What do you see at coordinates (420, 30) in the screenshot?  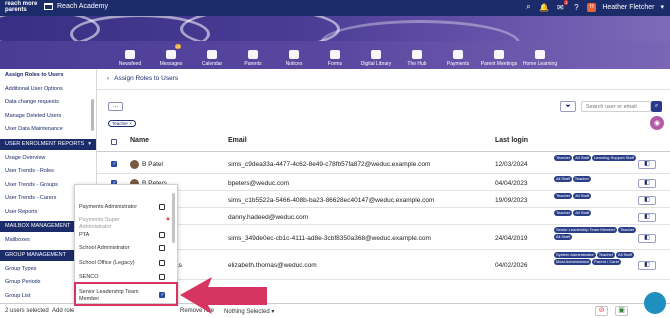 I see `banner-swirl-decoration` at bounding box center [420, 30].